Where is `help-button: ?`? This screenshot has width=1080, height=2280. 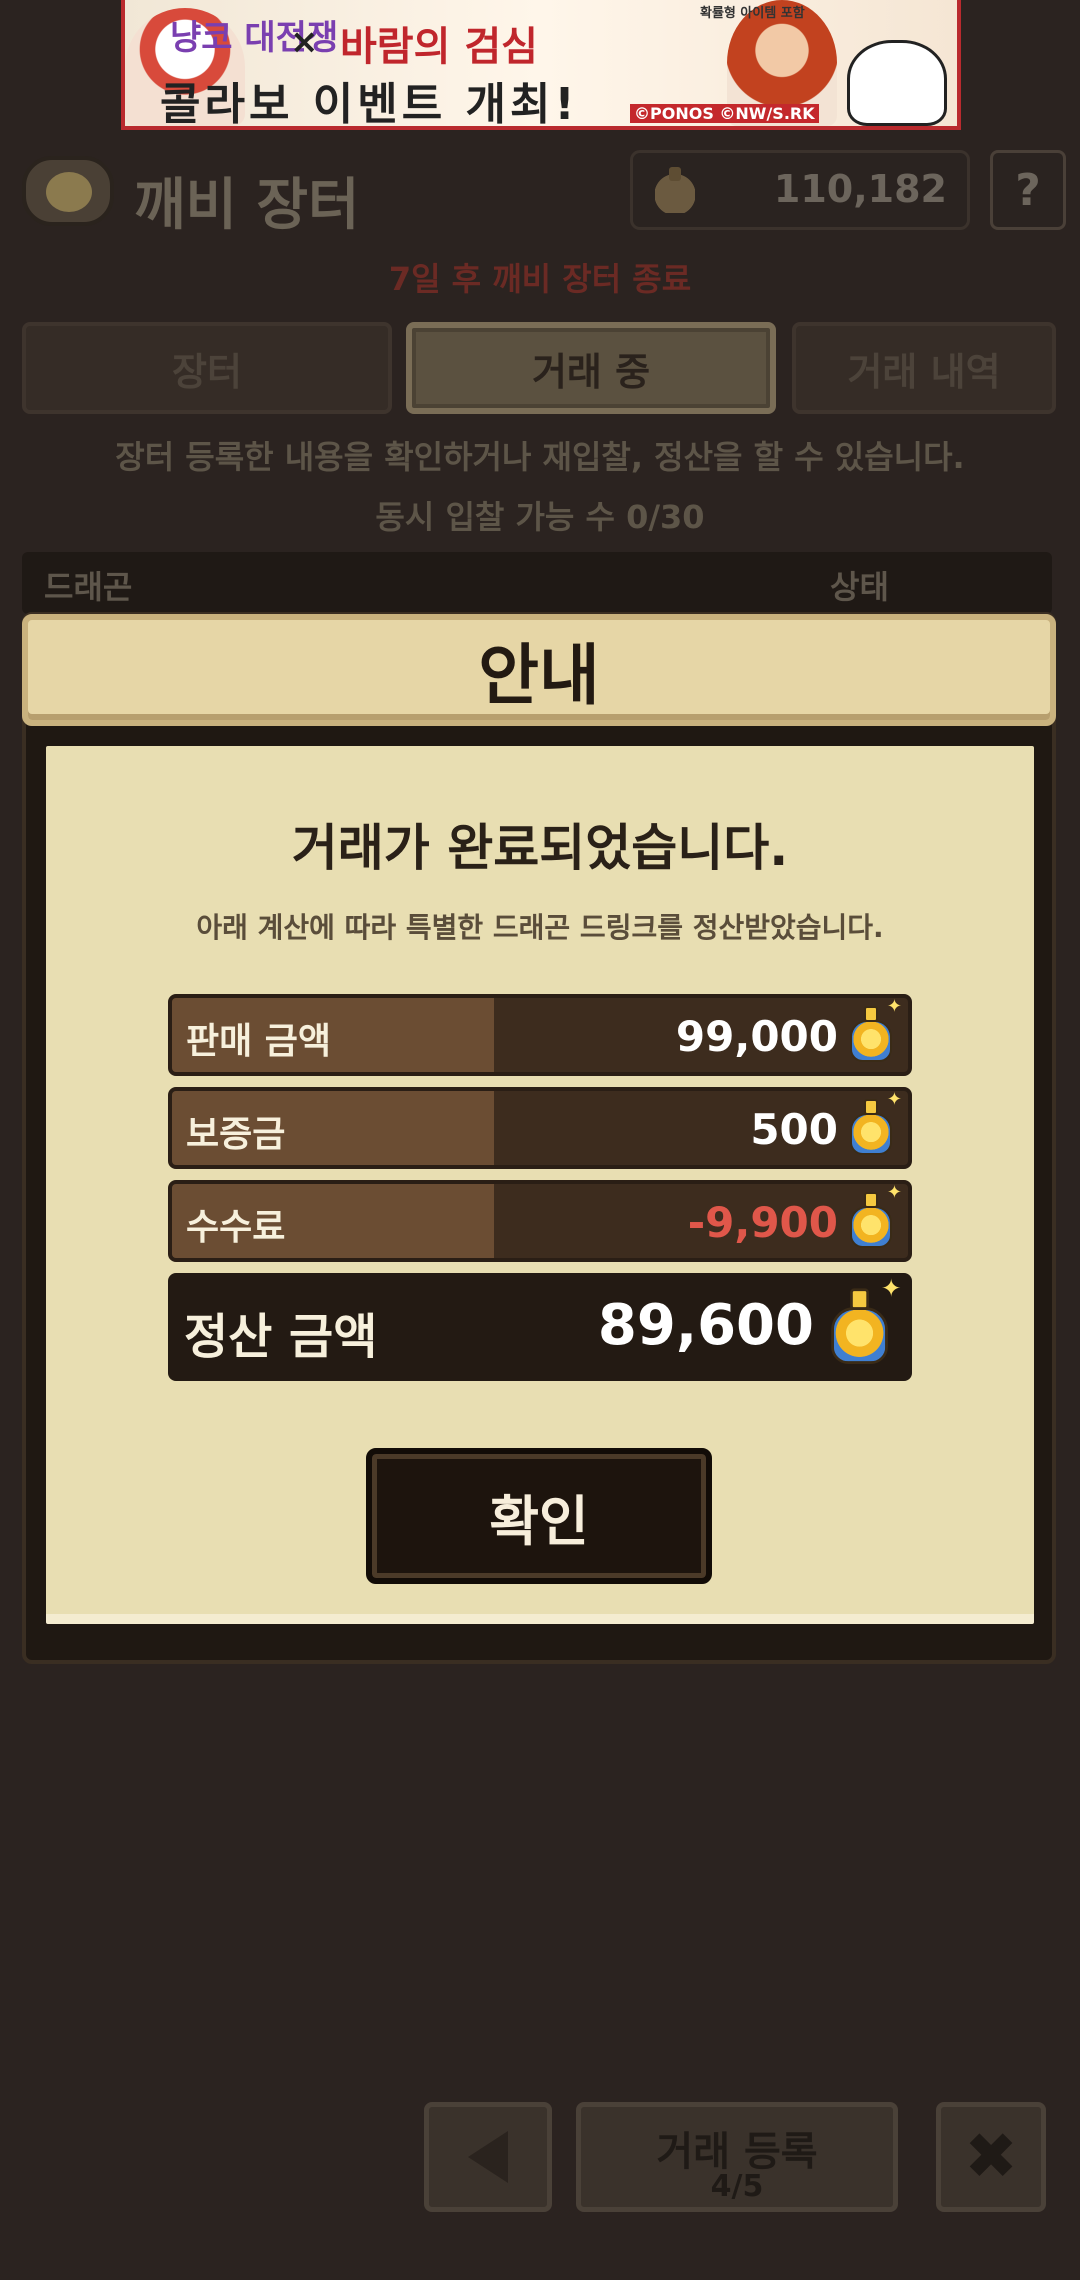 help-button: ? is located at coordinates (1028, 190).